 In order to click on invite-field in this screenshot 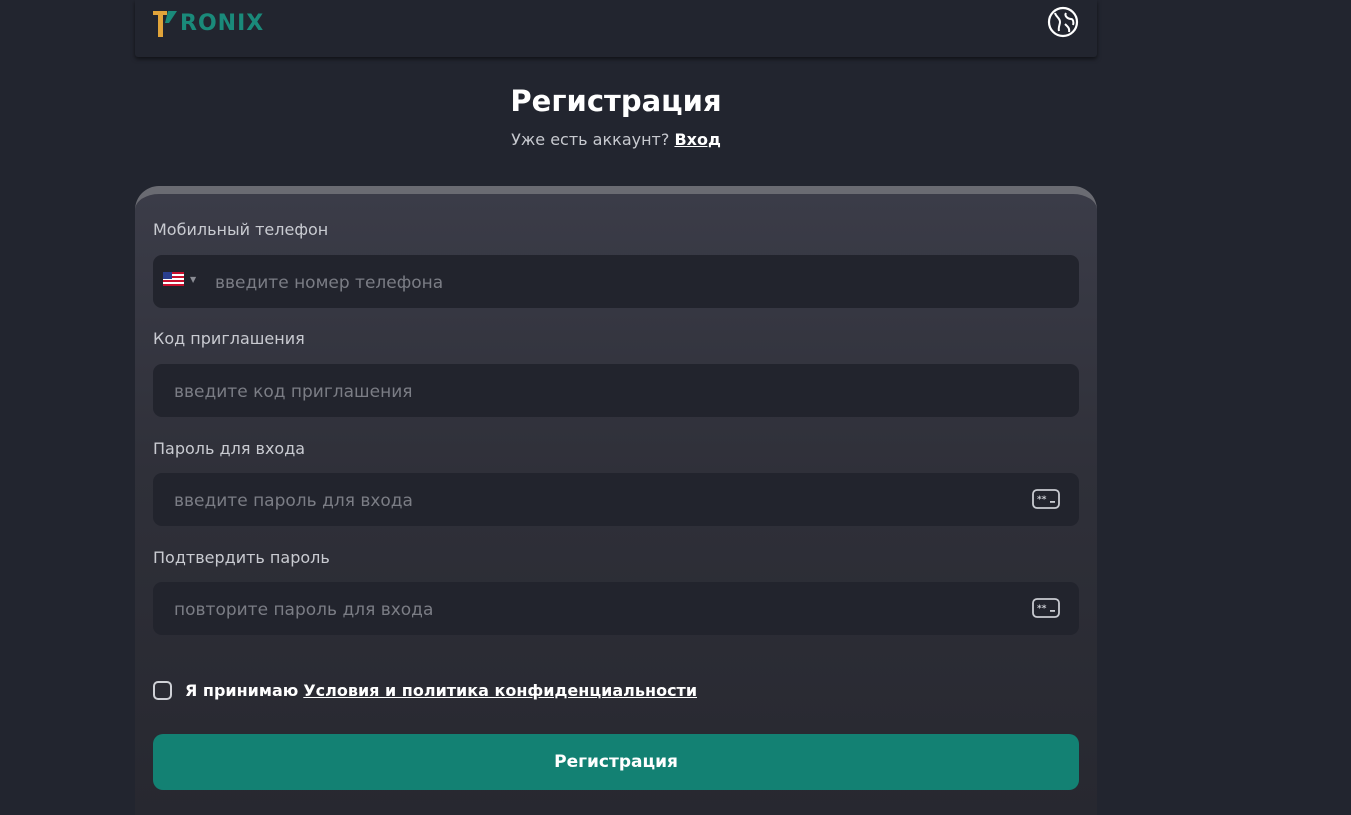, I will do `click(616, 391)`.